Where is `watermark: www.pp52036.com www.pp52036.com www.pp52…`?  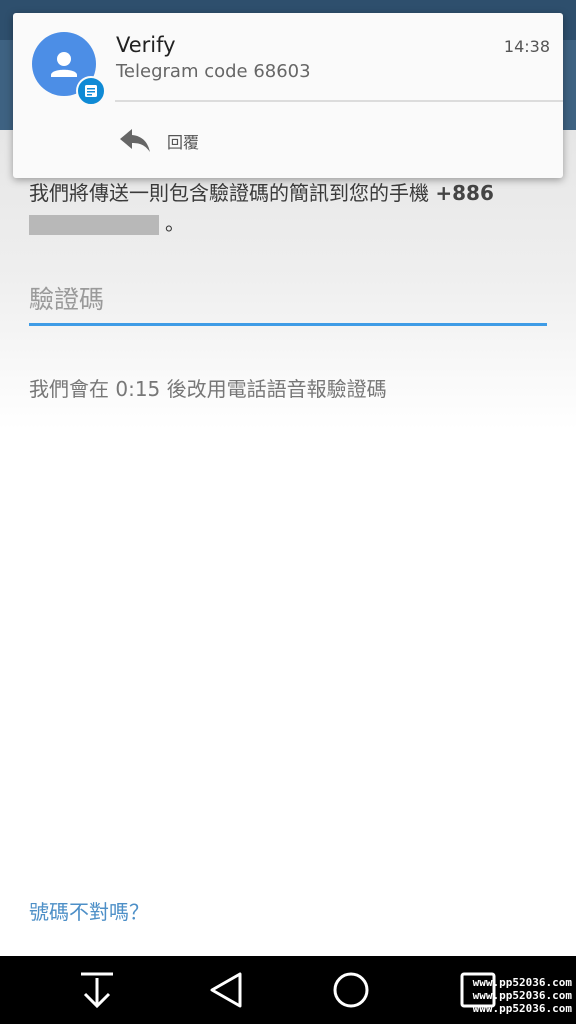 watermark: www.pp52036.com www.pp52036.com www.pp52… is located at coordinates (522, 995).